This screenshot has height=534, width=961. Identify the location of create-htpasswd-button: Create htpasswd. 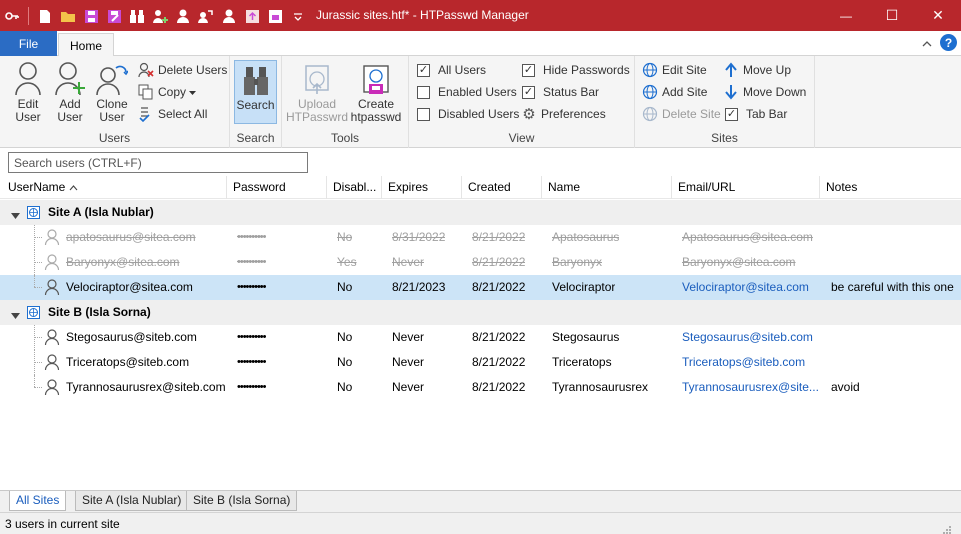
(376, 92).